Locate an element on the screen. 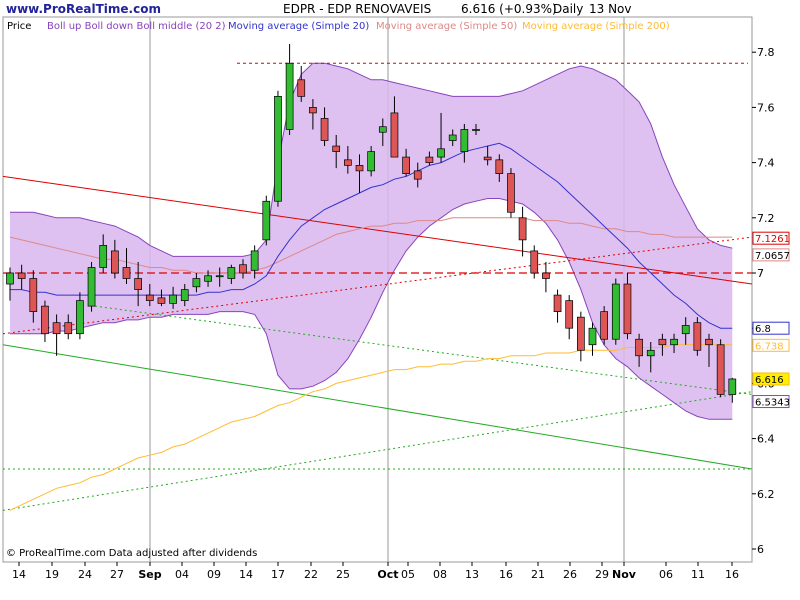 This screenshot has height=600, width=800. legend-ma50: Moving average (Simple 50) is located at coordinates (446, 26).